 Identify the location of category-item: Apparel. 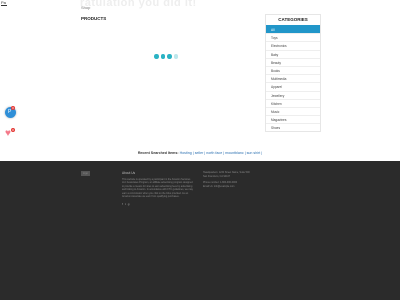
(293, 86).